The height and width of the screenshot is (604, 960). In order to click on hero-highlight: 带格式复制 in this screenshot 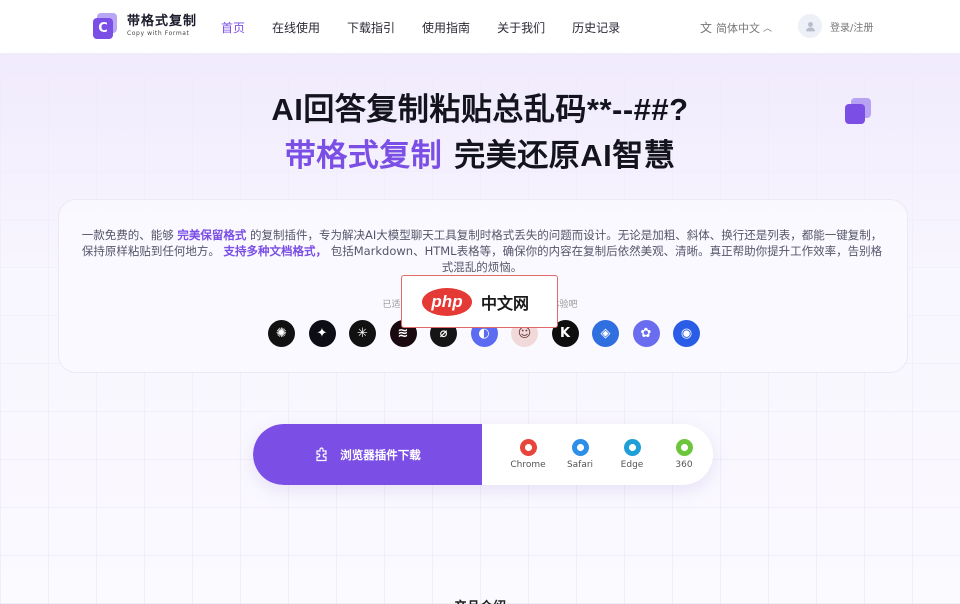, I will do `click(363, 155)`.